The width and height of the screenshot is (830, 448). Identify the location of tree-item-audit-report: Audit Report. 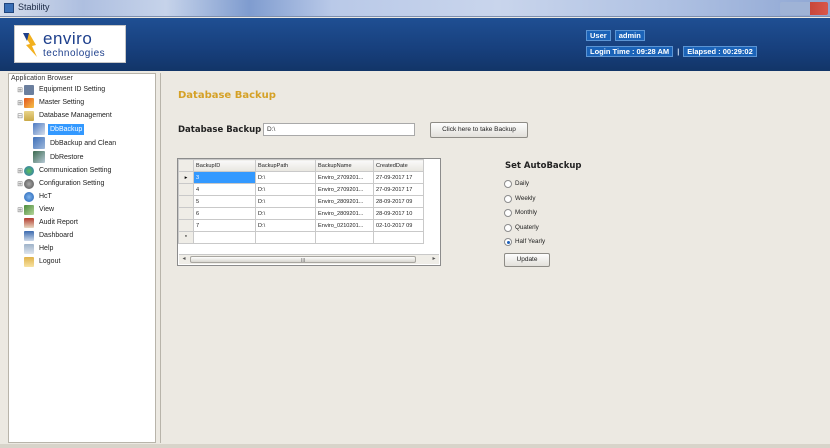
(82, 222).